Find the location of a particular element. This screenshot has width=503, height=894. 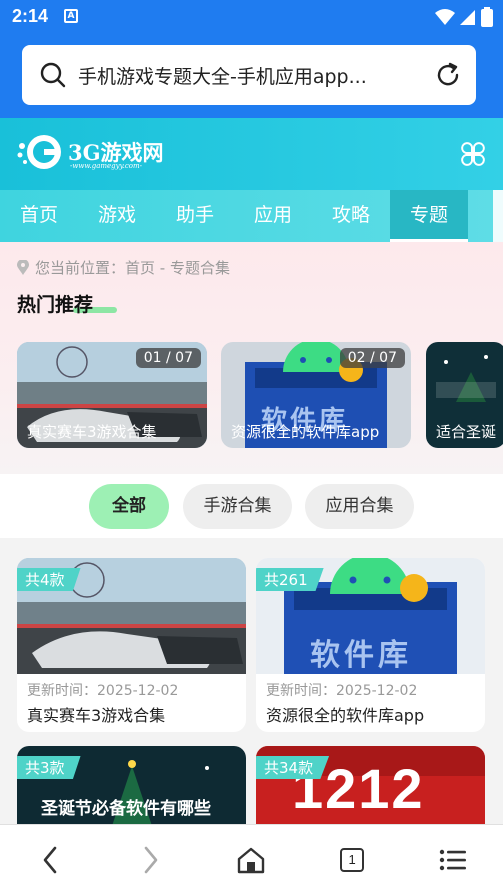

notification-a-icon: A is located at coordinates (71, 16).